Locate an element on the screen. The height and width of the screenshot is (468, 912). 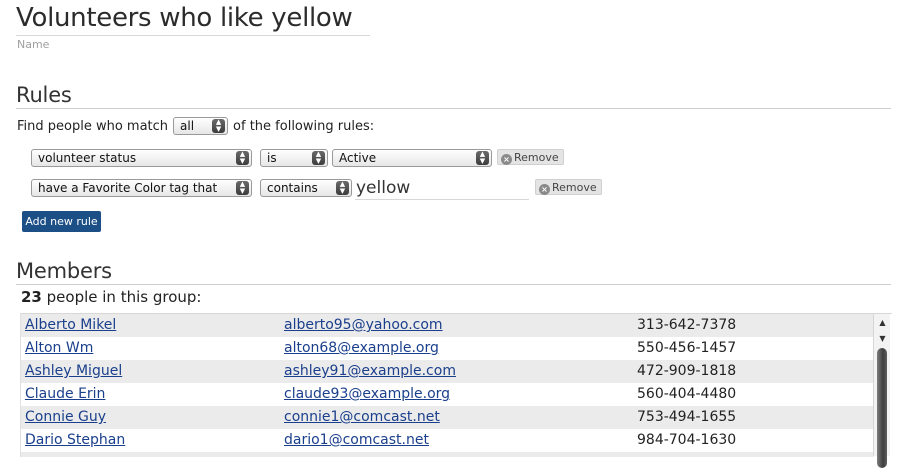
rule-2-remove-label: Remove is located at coordinates (574, 187).